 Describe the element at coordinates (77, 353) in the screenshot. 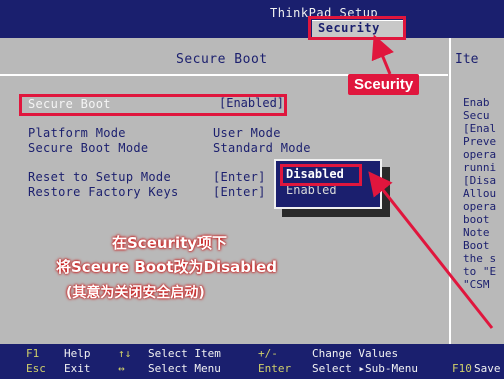

I see `f1-label: Help` at that location.